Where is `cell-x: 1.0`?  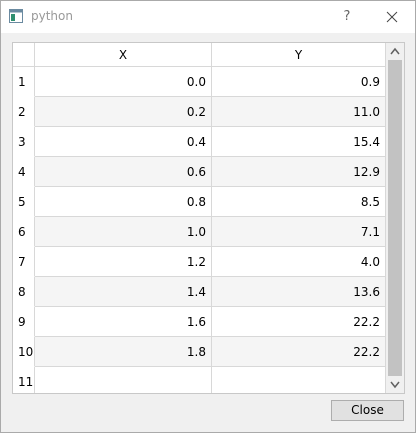
cell-x: 1.0 is located at coordinates (123, 232).